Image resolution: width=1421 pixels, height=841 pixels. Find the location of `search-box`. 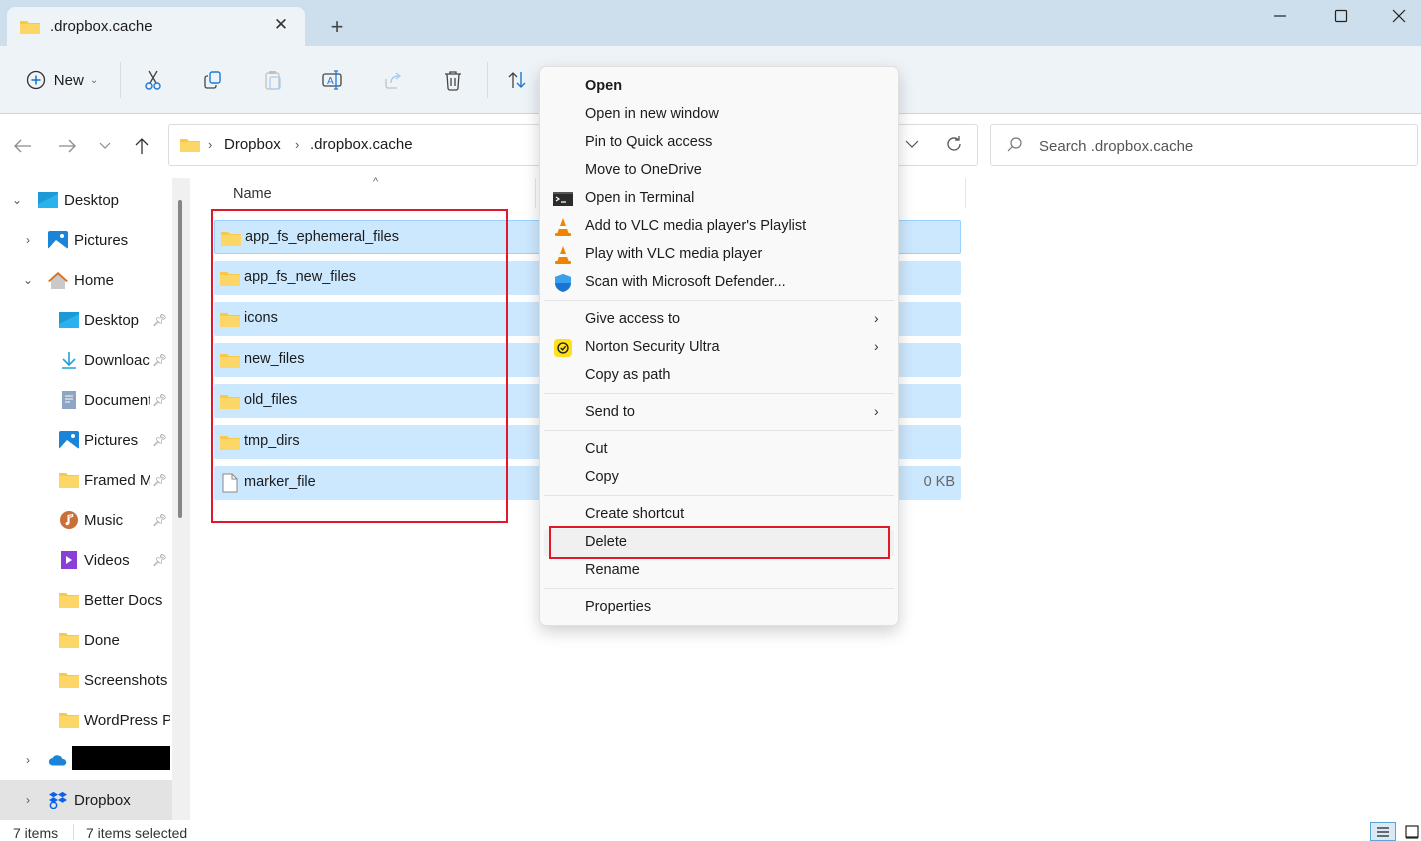

search-box is located at coordinates (1204, 145).